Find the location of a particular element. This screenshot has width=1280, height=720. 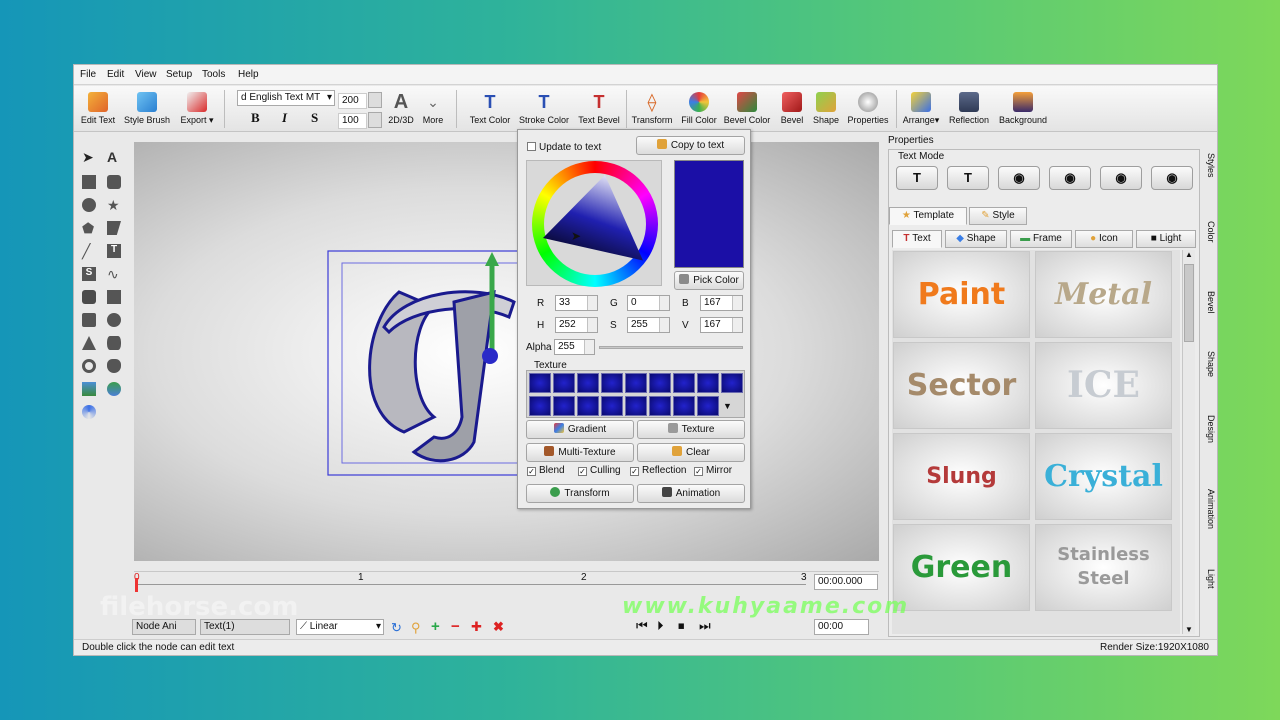

font-size-stepper is located at coordinates (375, 100).